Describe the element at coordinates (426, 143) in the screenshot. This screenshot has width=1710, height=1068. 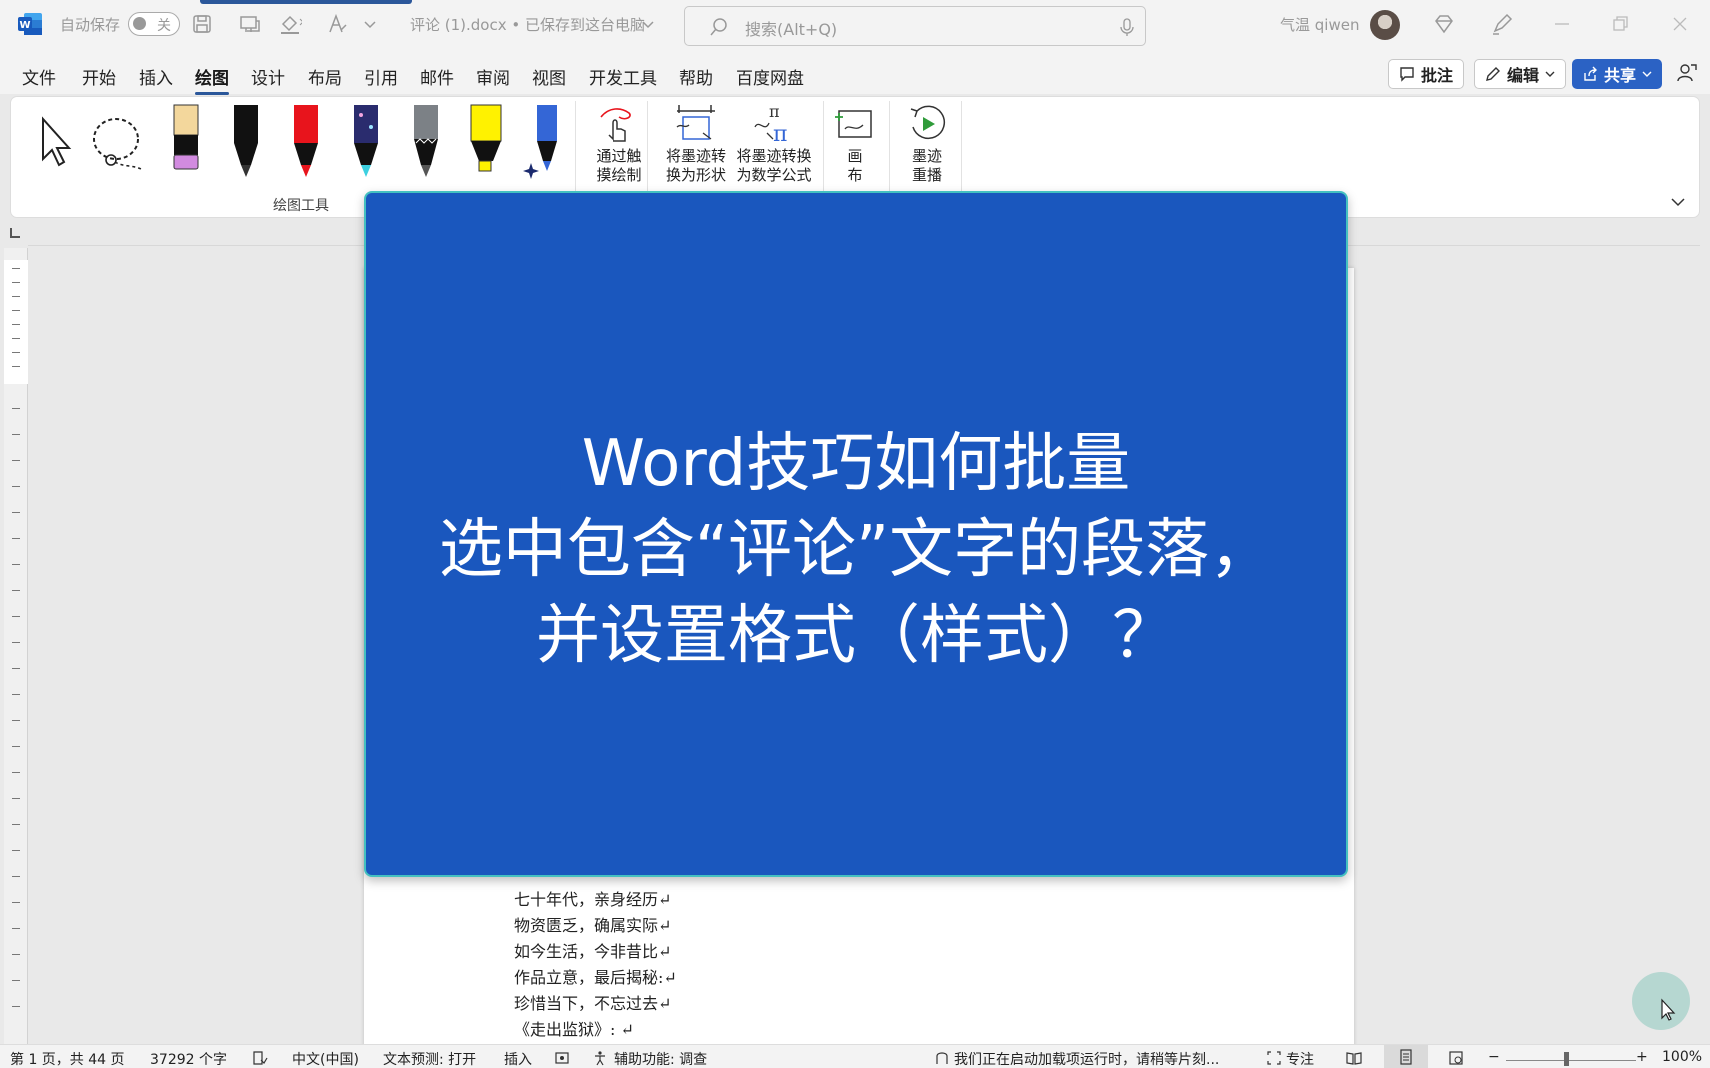
I see `pencil-gray` at that location.